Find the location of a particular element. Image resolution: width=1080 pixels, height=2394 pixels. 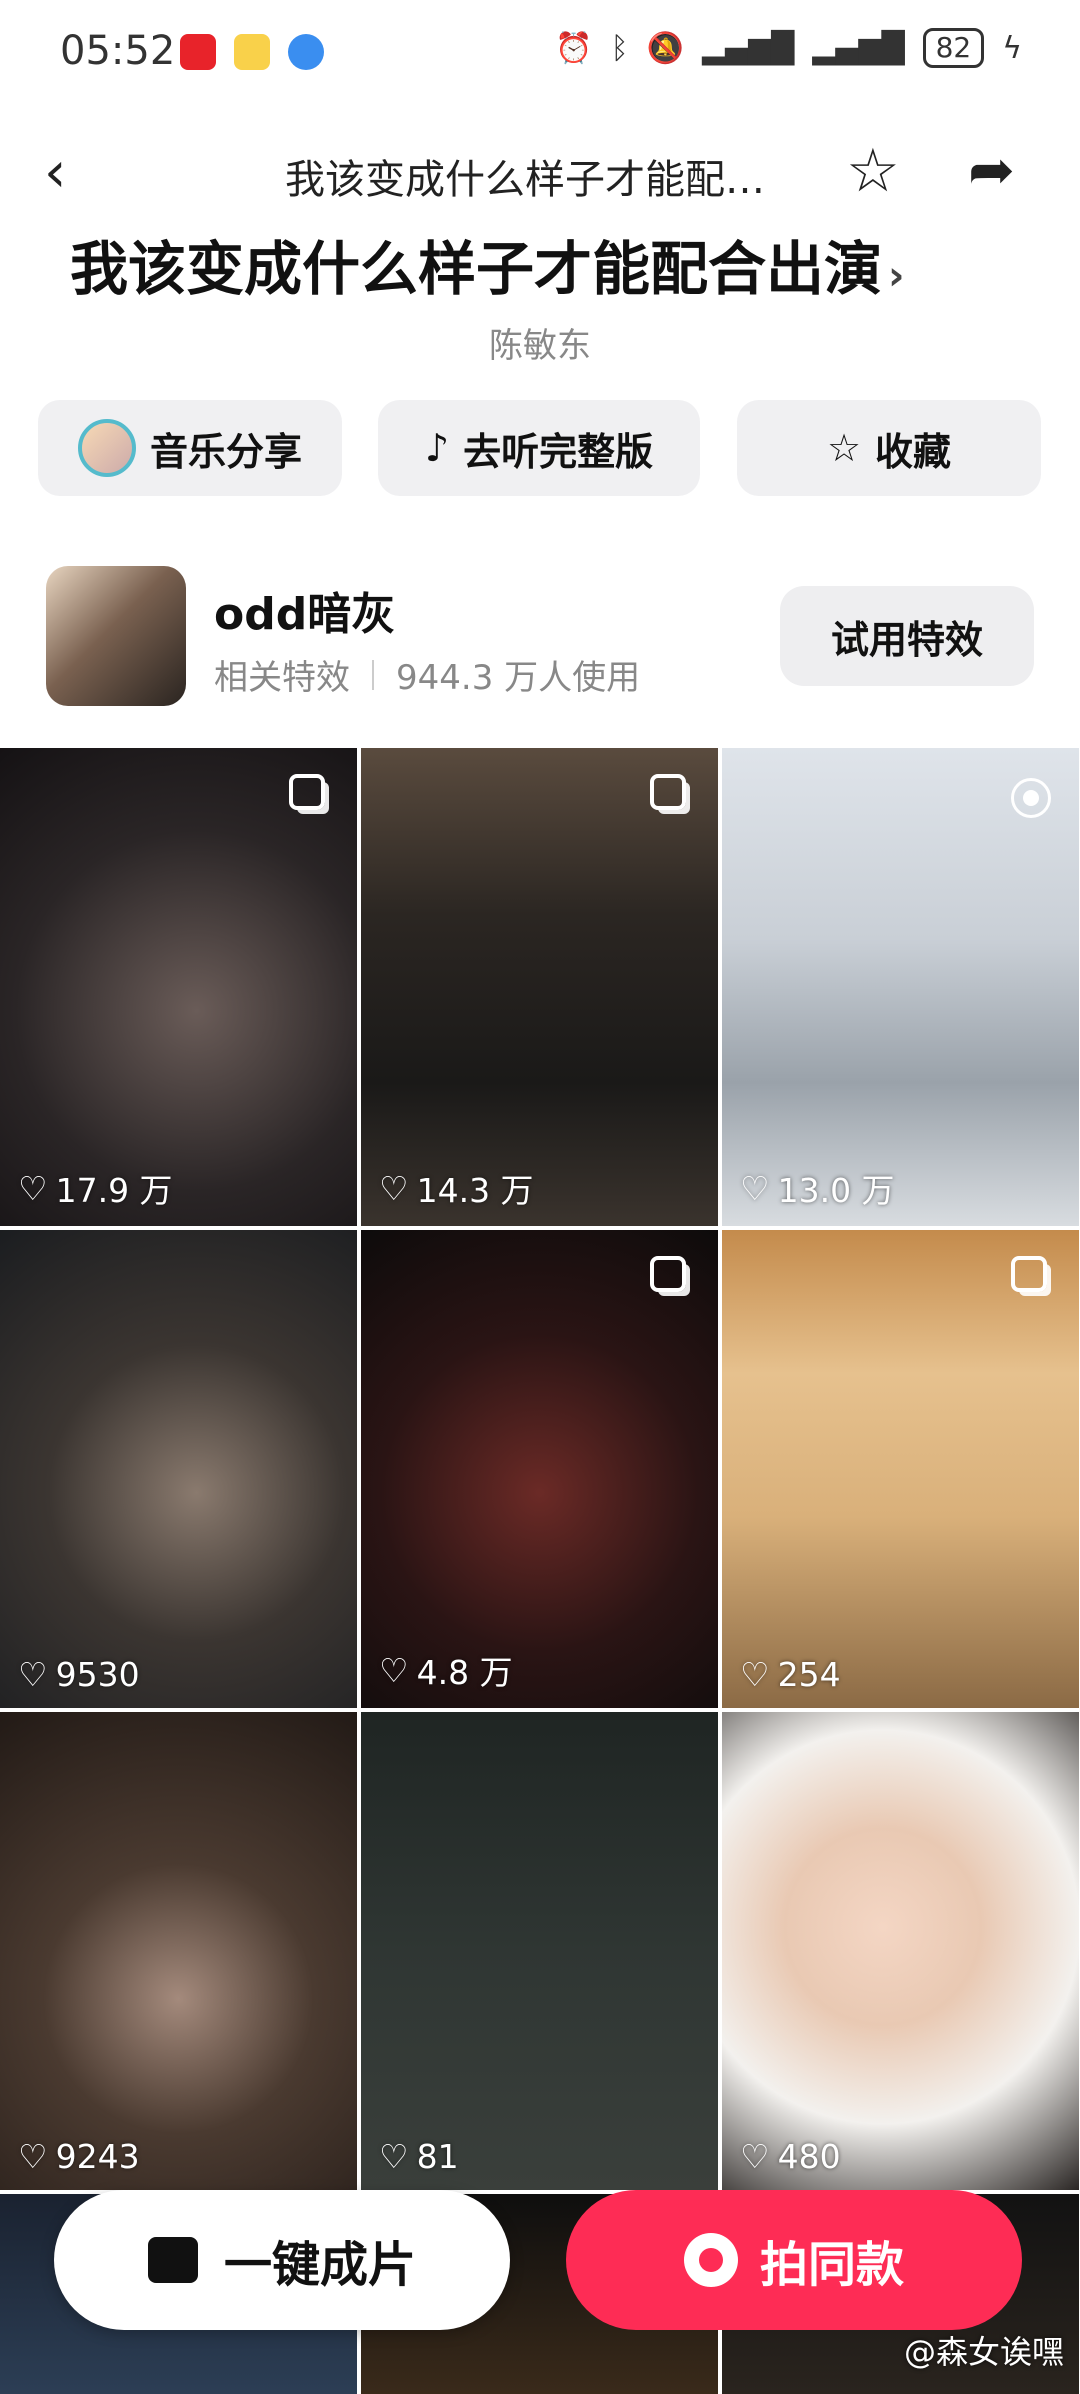

listen-full-button: ♪ 去听完整版 is located at coordinates (539, 448).